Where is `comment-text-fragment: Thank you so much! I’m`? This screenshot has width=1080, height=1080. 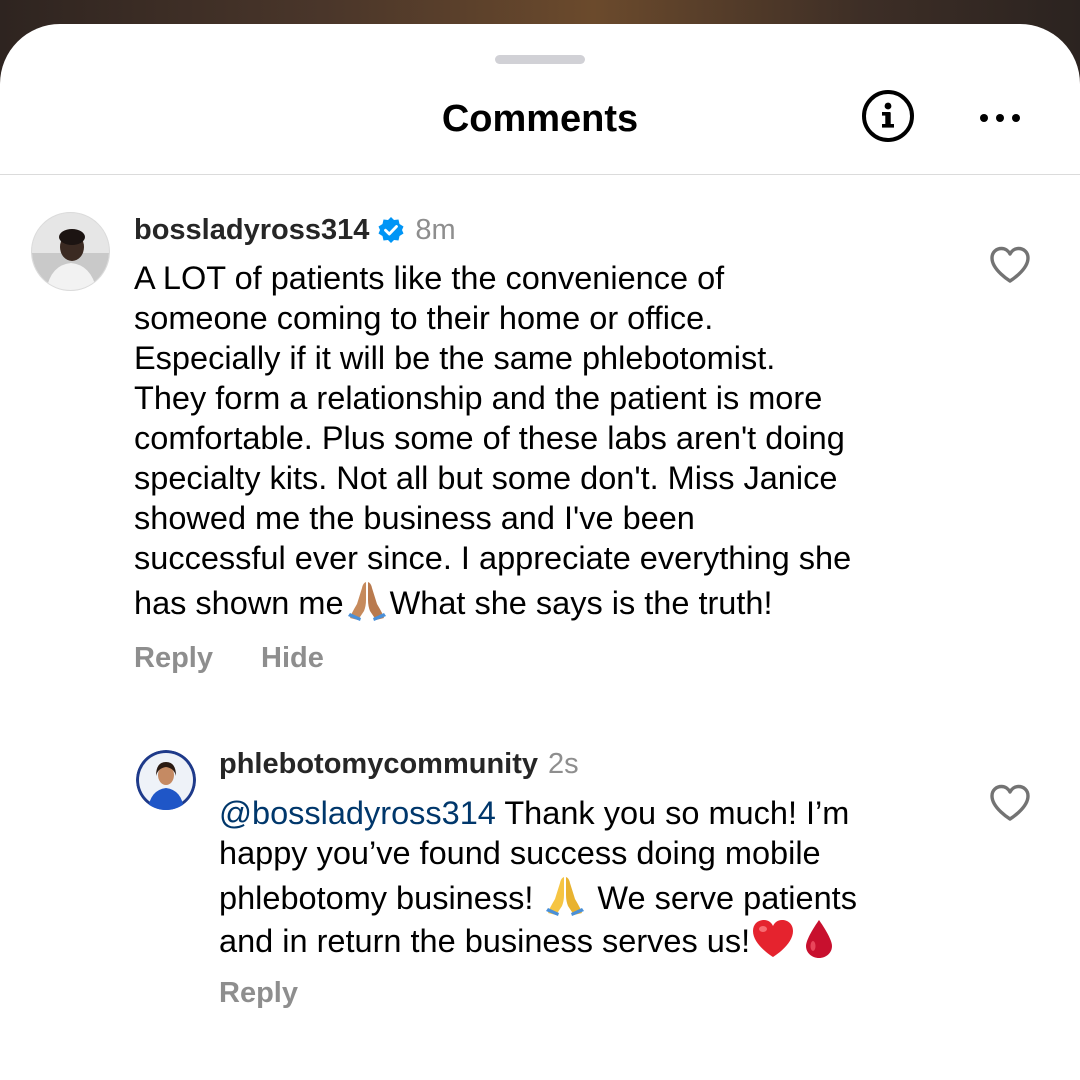
comment-text-fragment: Thank you so much! I’m is located at coordinates (672, 813).